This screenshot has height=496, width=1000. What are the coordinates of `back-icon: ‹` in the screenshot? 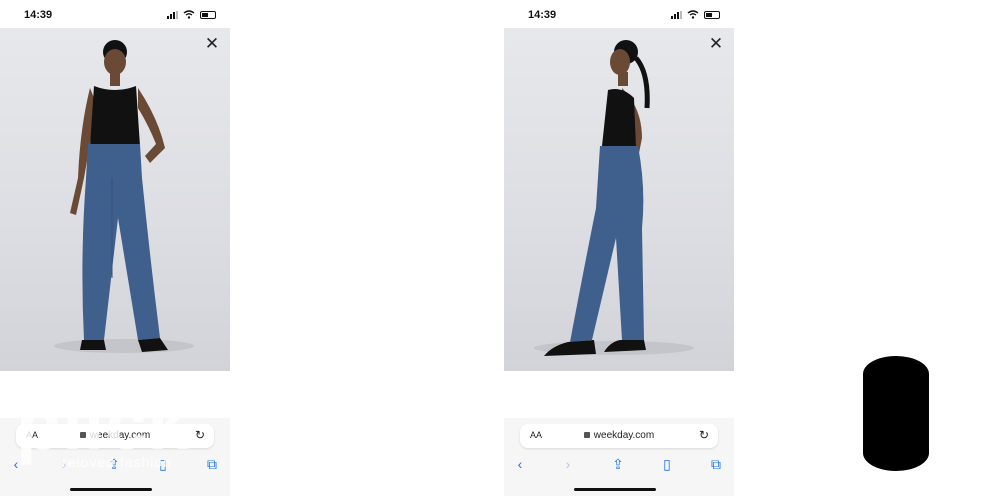 It's located at (520, 464).